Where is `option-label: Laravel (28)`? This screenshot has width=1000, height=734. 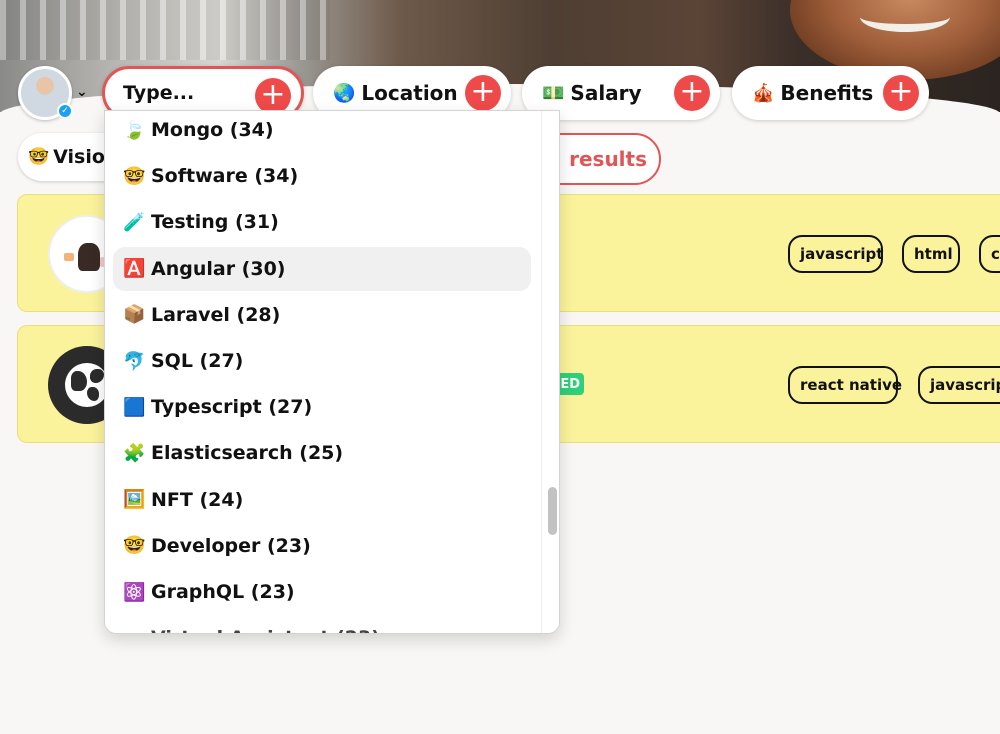 option-label: Laravel (28) is located at coordinates (216, 314).